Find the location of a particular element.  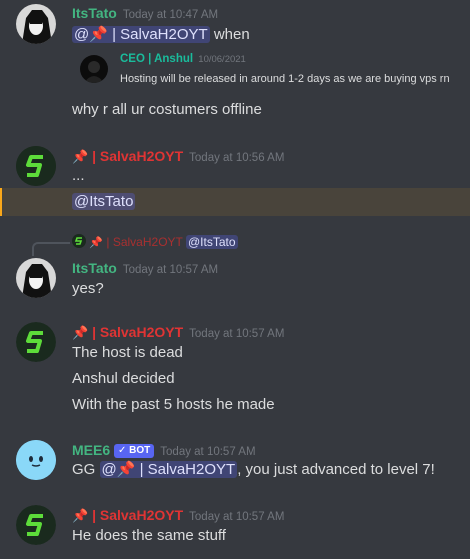

hooded-figure-icon is located at coordinates (94, 72).